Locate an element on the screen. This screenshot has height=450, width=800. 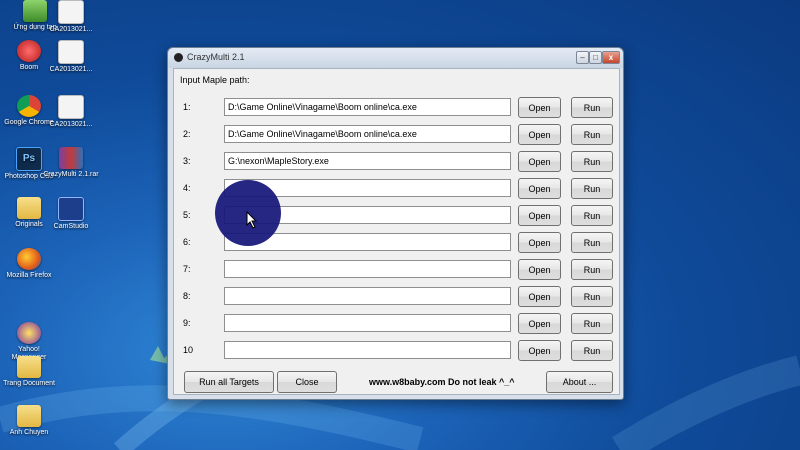
desktop-icon-label: Anh Chuyen is located at coordinates (29, 432).